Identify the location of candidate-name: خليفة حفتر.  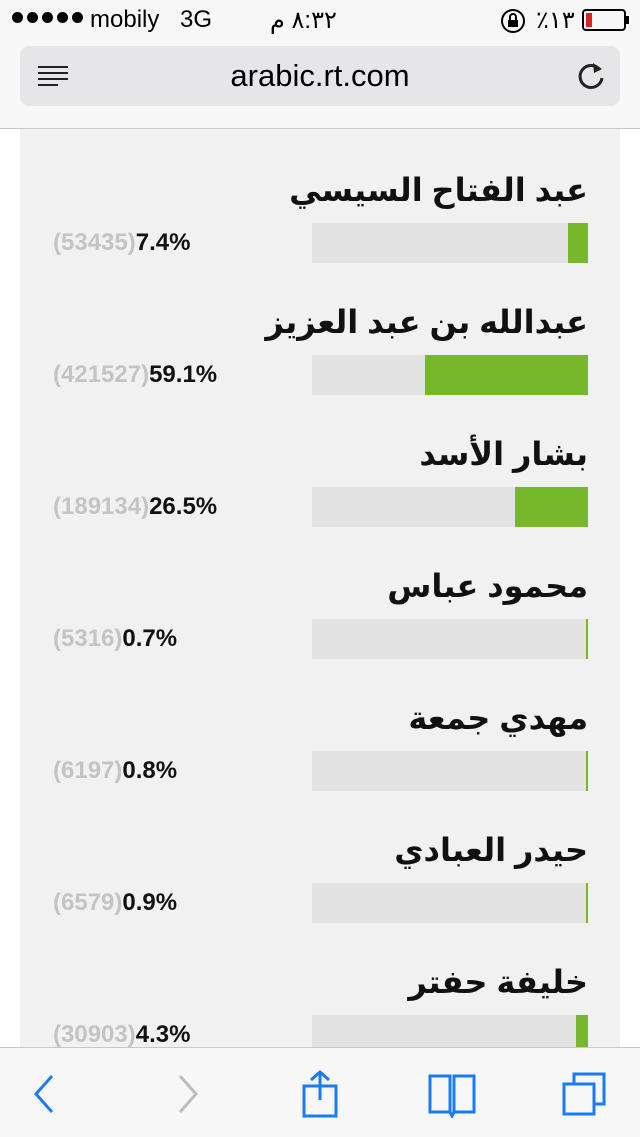
(498, 982).